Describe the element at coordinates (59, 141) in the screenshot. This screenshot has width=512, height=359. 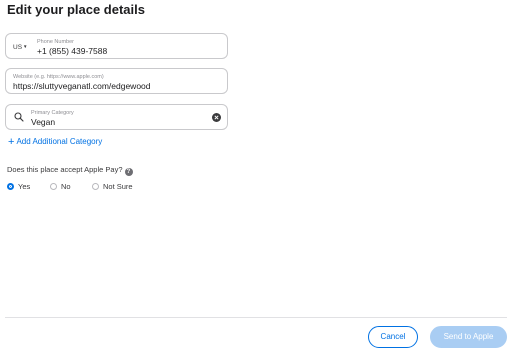
I see `add-category-label: Add Additional Category` at that location.